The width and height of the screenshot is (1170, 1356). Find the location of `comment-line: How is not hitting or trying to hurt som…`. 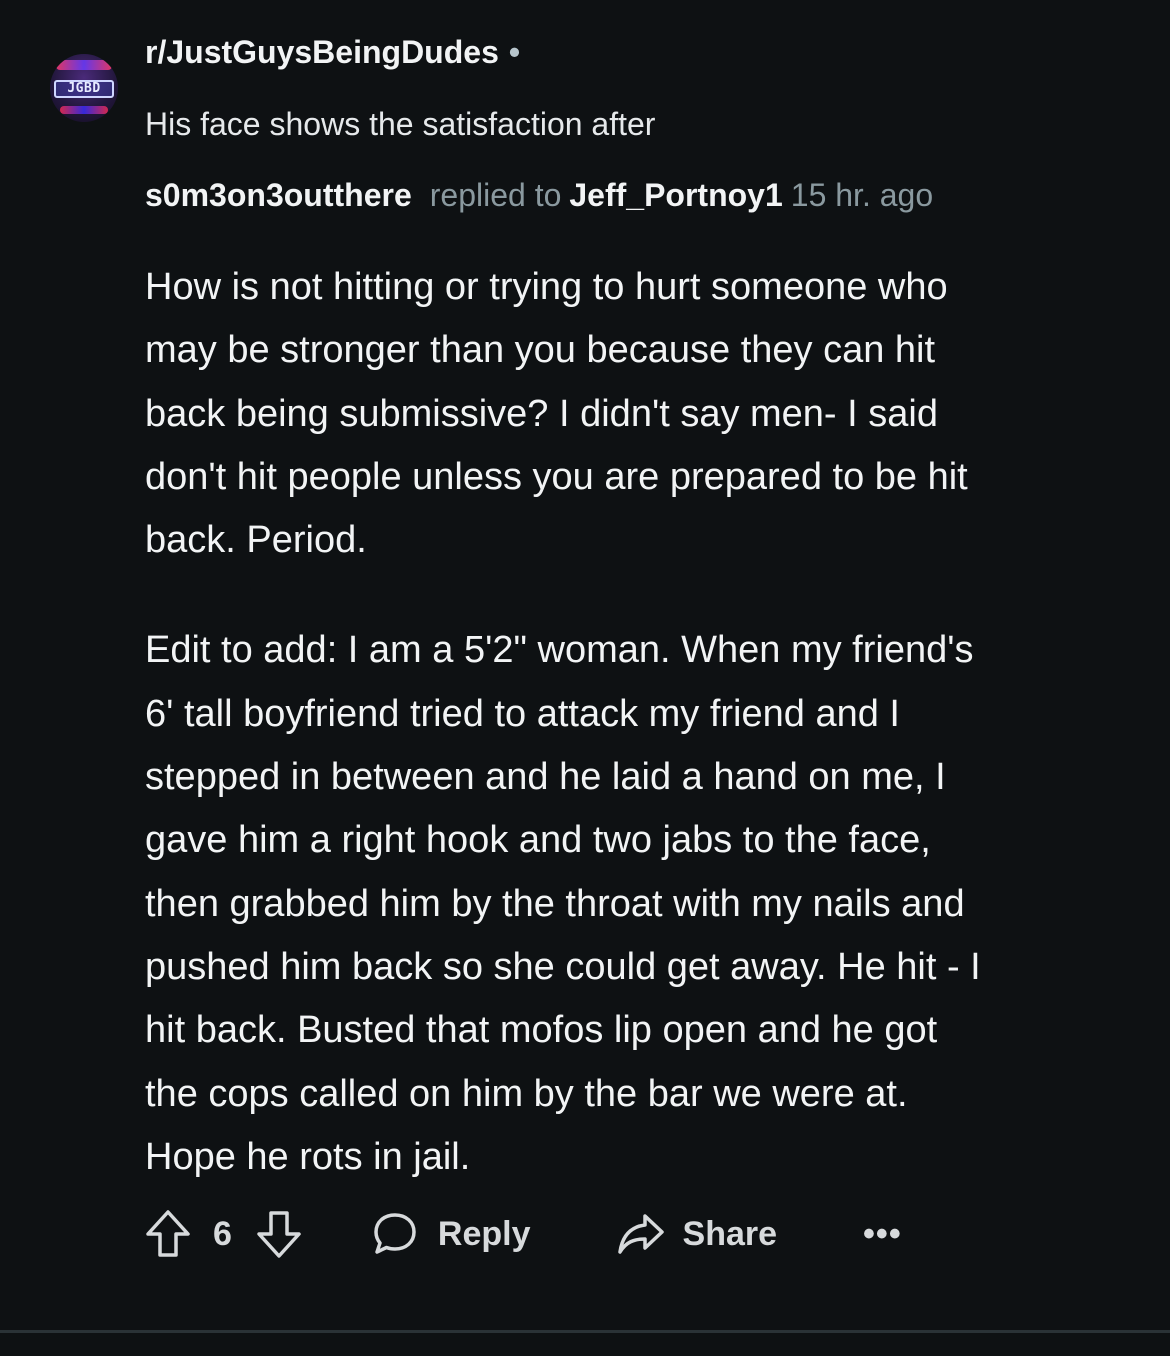

comment-line: How is not hitting or trying to hurt som… is located at coordinates (546, 287).